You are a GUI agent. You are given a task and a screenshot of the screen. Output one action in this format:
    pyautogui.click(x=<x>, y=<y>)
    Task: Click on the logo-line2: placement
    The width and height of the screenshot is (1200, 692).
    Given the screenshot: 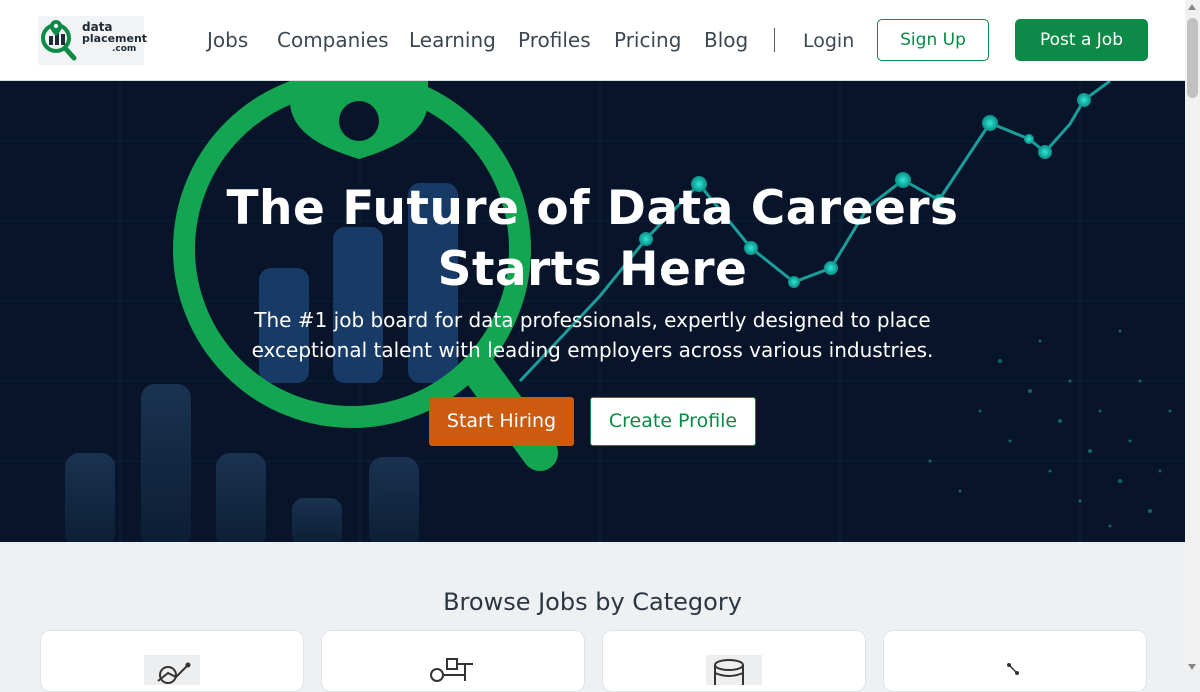 What is the action you would take?
    pyautogui.click(x=115, y=38)
    